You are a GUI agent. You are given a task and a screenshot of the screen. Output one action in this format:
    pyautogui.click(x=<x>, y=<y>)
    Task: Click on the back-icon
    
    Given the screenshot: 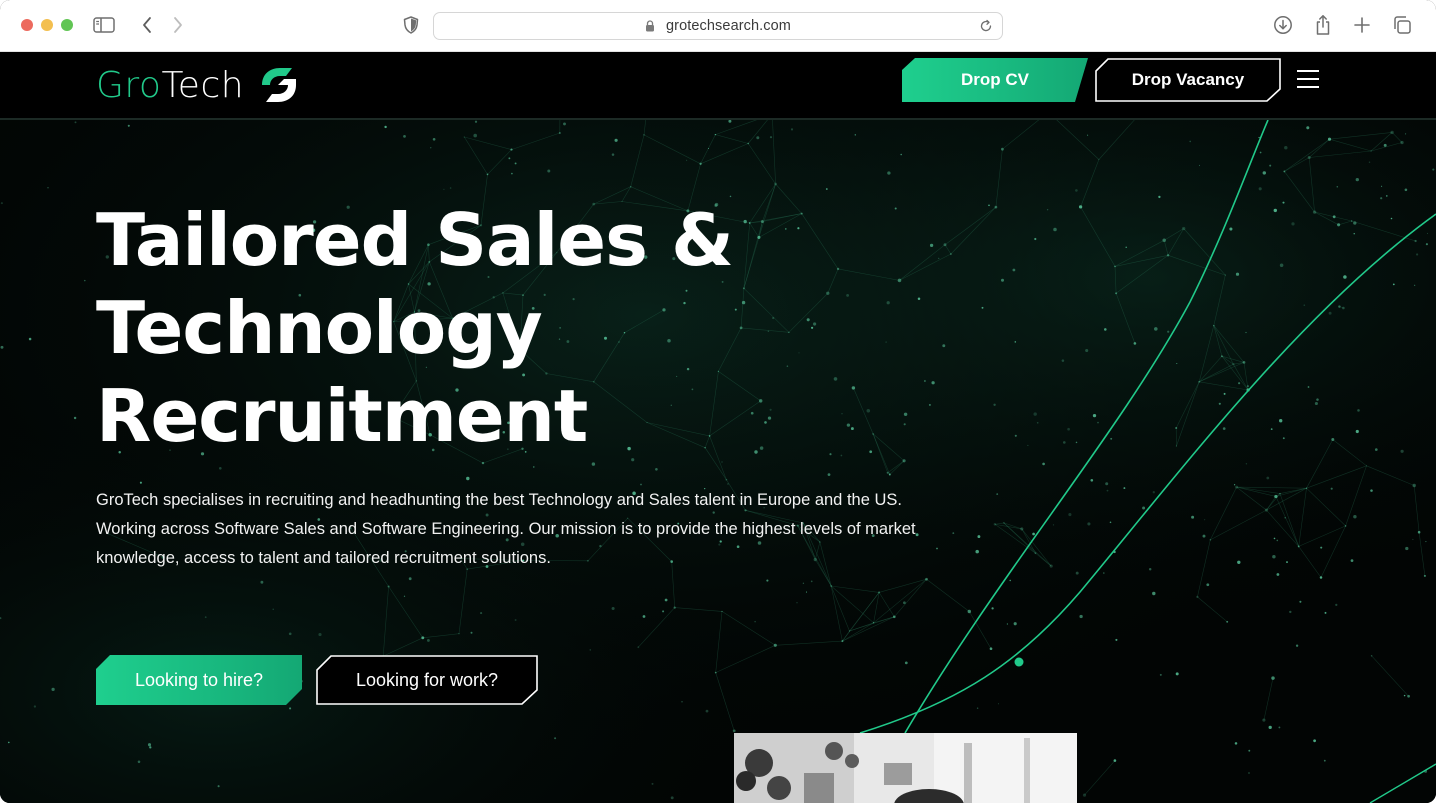 What is the action you would take?
    pyautogui.click(x=147, y=25)
    